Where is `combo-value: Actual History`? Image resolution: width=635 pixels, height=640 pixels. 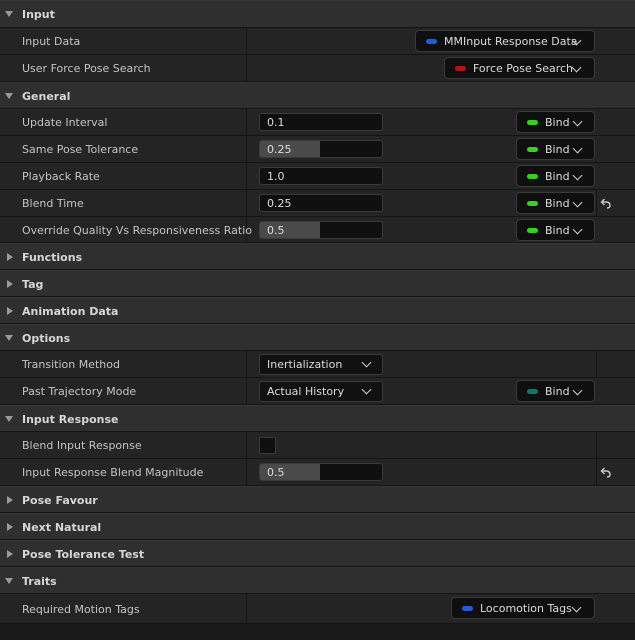
combo-value: Actual History is located at coordinates (306, 391).